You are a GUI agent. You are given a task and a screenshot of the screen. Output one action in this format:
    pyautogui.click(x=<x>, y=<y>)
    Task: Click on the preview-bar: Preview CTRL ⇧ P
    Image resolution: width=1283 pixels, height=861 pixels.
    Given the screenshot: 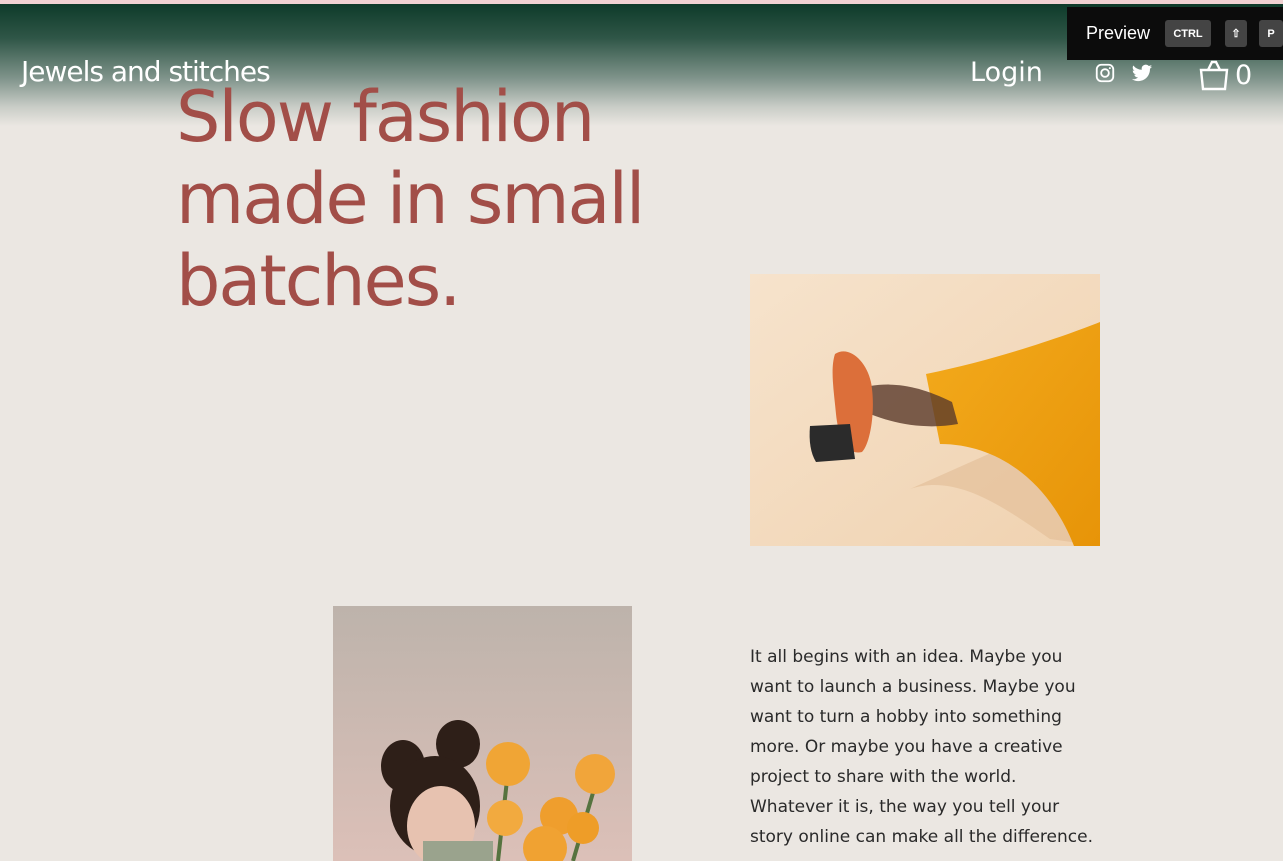 What is the action you would take?
    pyautogui.click(x=1175, y=33)
    